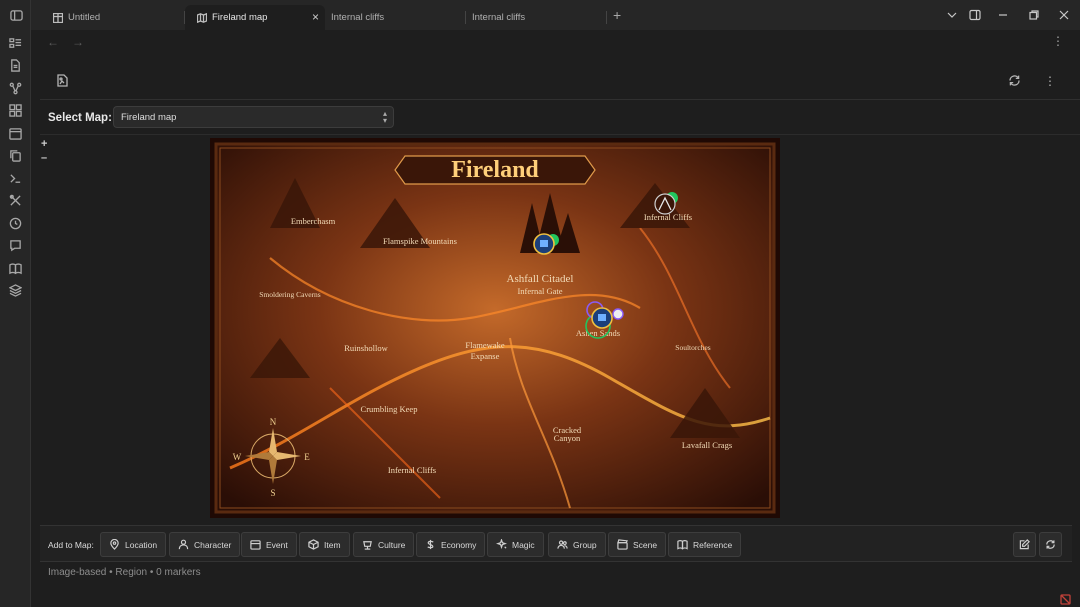 Image resolution: width=1080 pixels, height=607 pixels. What do you see at coordinates (313, 544) in the screenshot?
I see `cube-icon` at bounding box center [313, 544].